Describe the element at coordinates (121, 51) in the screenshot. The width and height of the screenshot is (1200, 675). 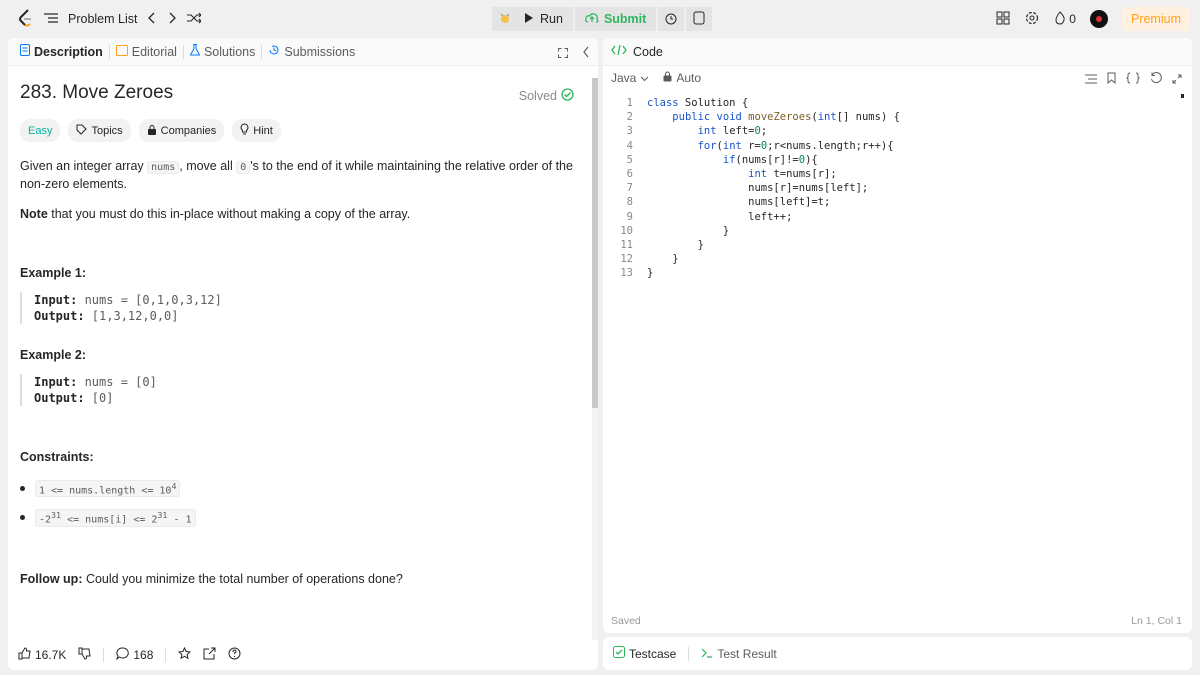
I see `book-icon` at that location.